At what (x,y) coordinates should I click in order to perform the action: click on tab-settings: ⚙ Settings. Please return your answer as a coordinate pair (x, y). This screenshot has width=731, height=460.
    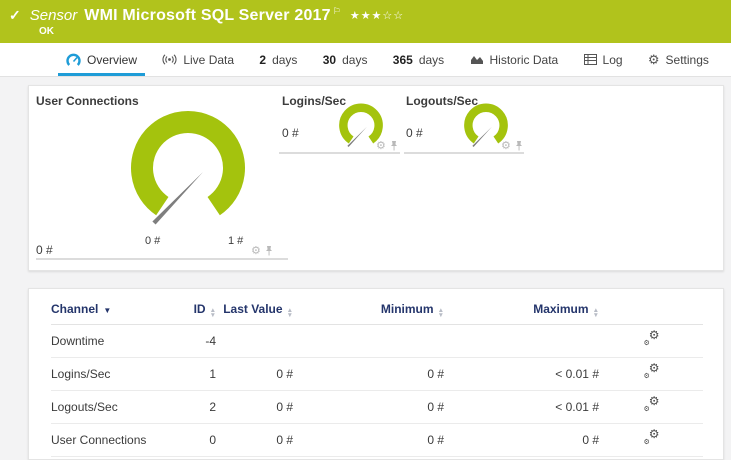
    Looking at the image, I should click on (678, 59).